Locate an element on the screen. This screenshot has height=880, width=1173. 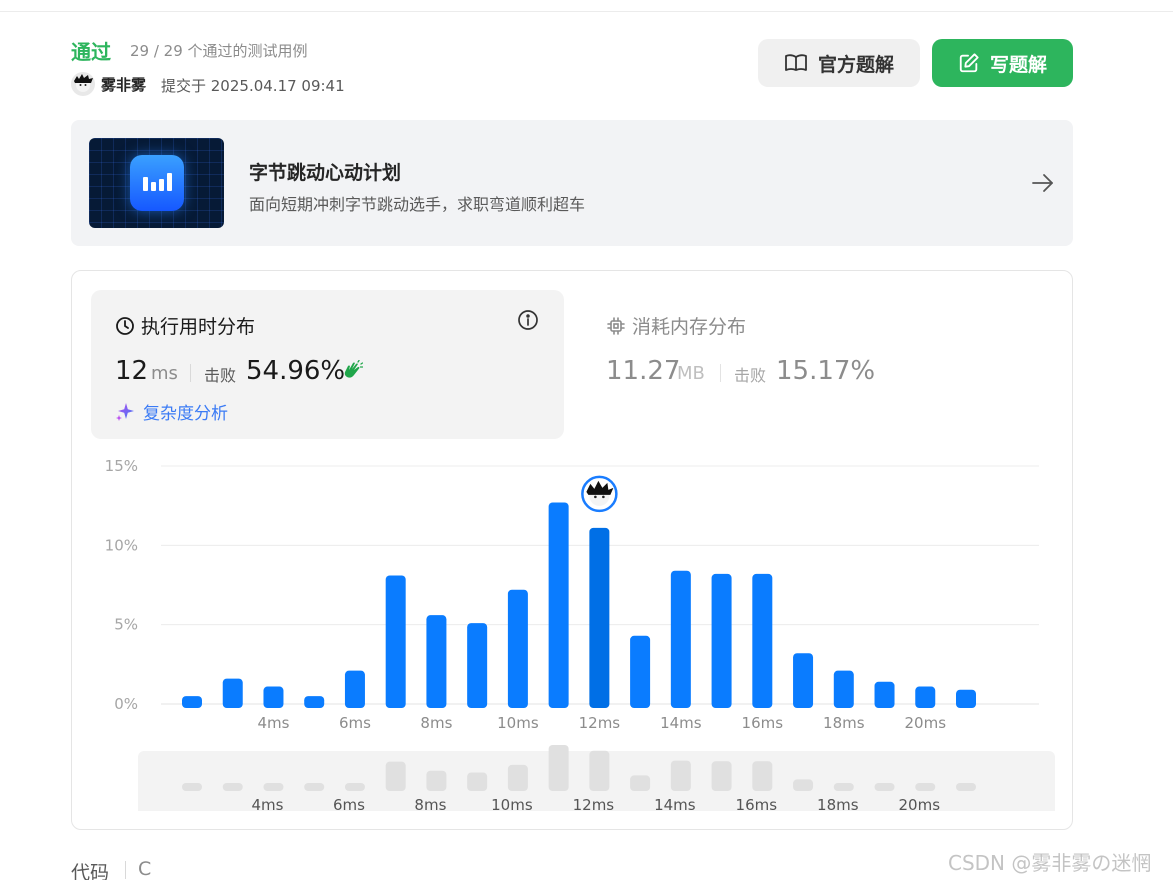
runtime-title-label: 执行用时分布 is located at coordinates (198, 327).